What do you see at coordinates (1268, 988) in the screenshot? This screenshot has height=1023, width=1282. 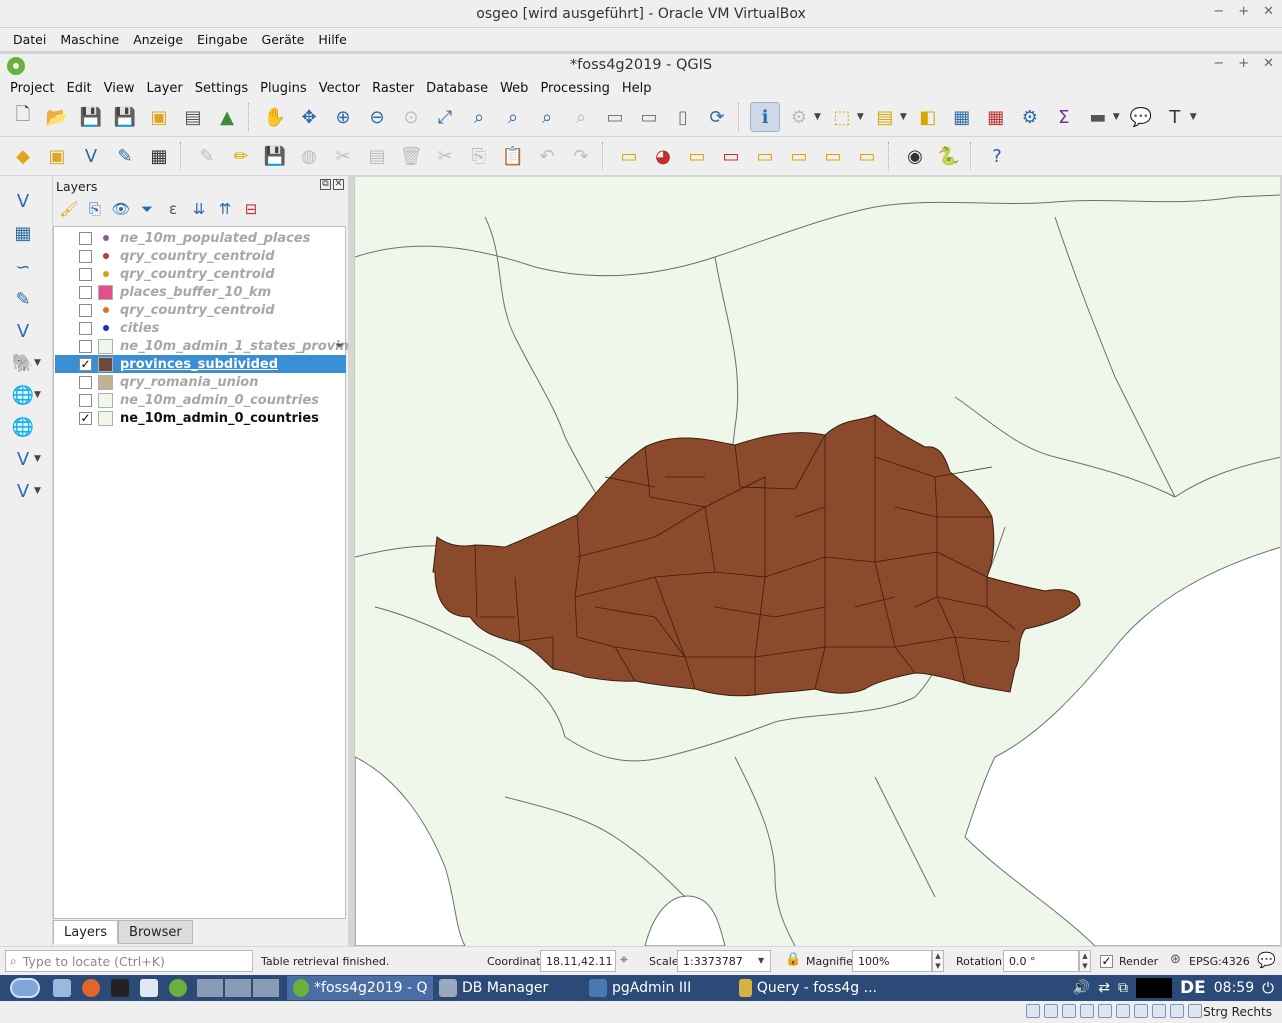 I see `power-icon: ⏻` at bounding box center [1268, 988].